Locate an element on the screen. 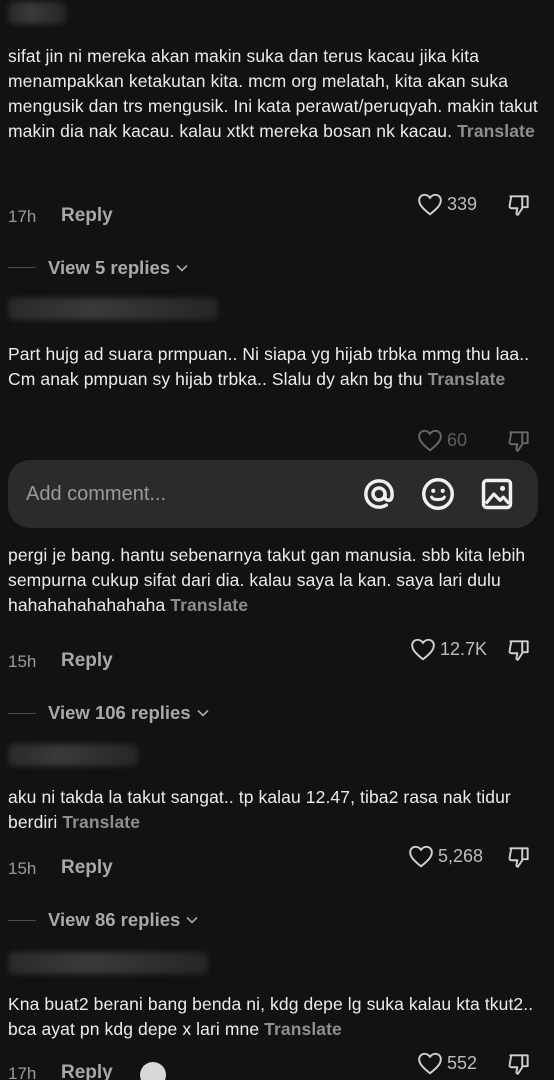 Image resolution: width=554 pixels, height=1080 pixels. comment-composer is located at coordinates (273, 494).